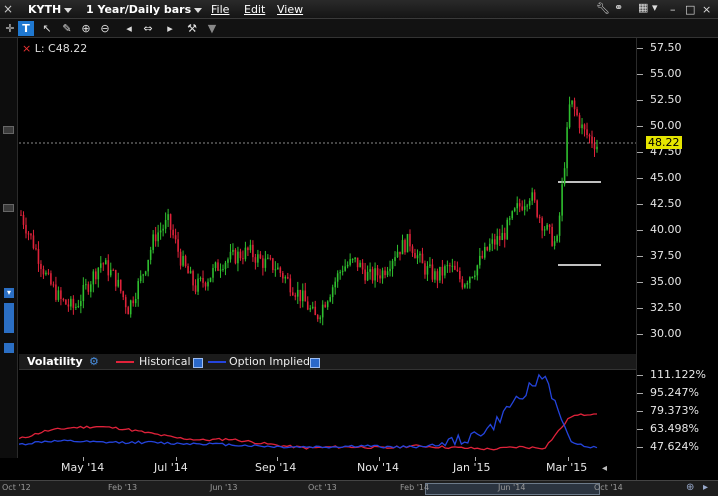 This screenshot has height=496, width=718. What do you see at coordinates (690, 487) in the screenshot?
I see `zoom-icon: ⊕` at bounding box center [690, 487].